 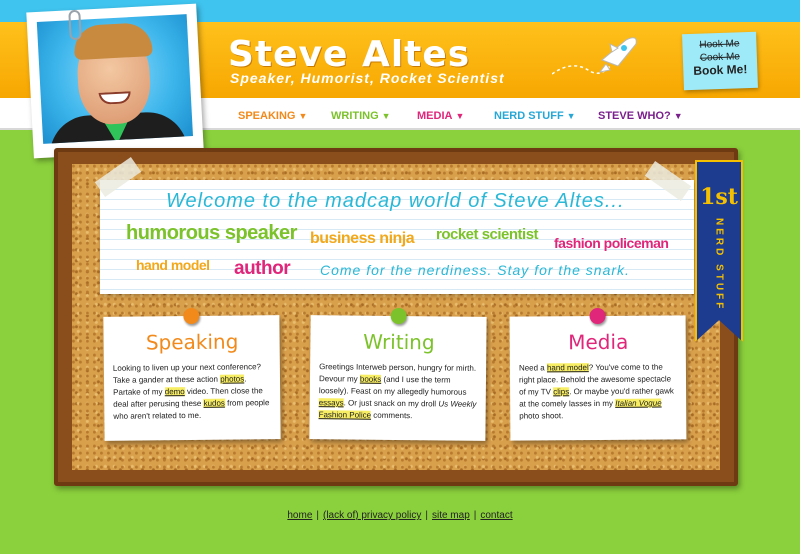 What do you see at coordinates (529, 116) in the screenshot?
I see `nav-label: NERD STUFF` at bounding box center [529, 116].